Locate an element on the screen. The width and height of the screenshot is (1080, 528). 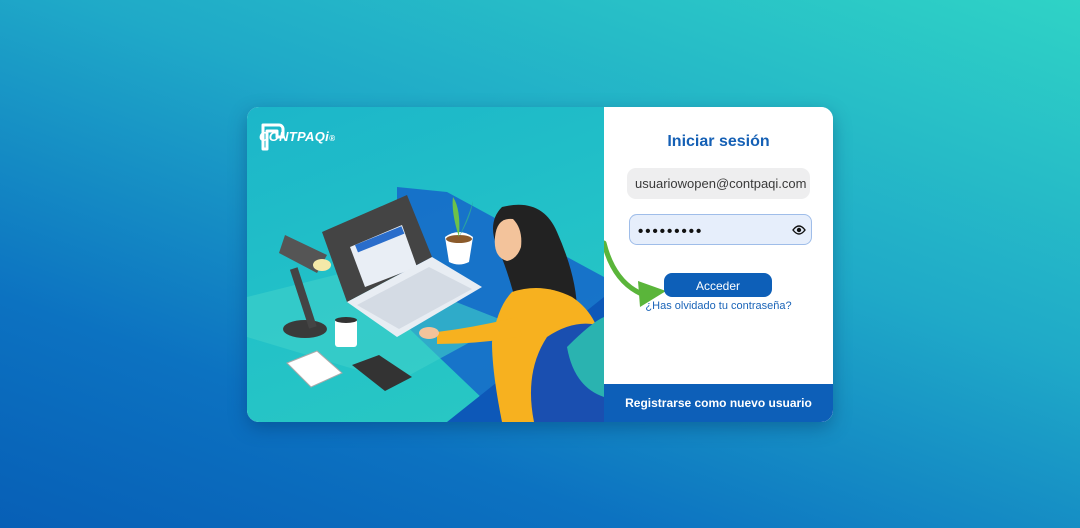
contpaqi-logo-icon is located at coordinates (273, 137).